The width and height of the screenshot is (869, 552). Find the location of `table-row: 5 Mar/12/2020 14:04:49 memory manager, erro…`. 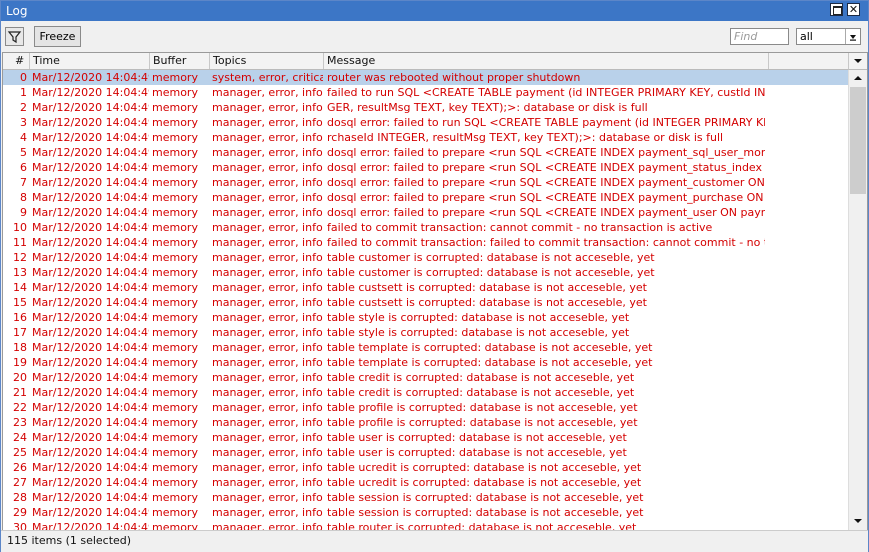

table-row: 5 Mar/12/2020 14:04:49 memory manager, erro… is located at coordinates (425, 152).